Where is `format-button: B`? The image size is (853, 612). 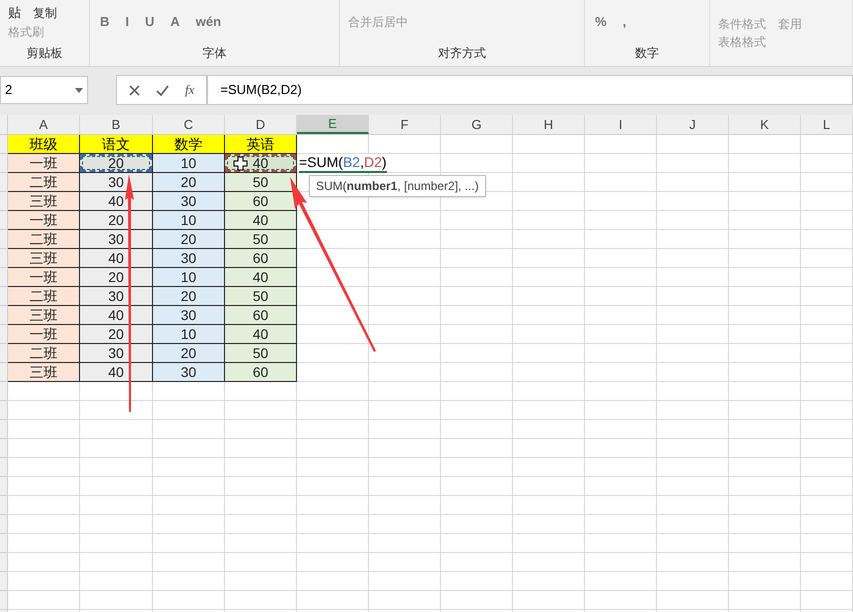 format-button: B is located at coordinates (105, 22).